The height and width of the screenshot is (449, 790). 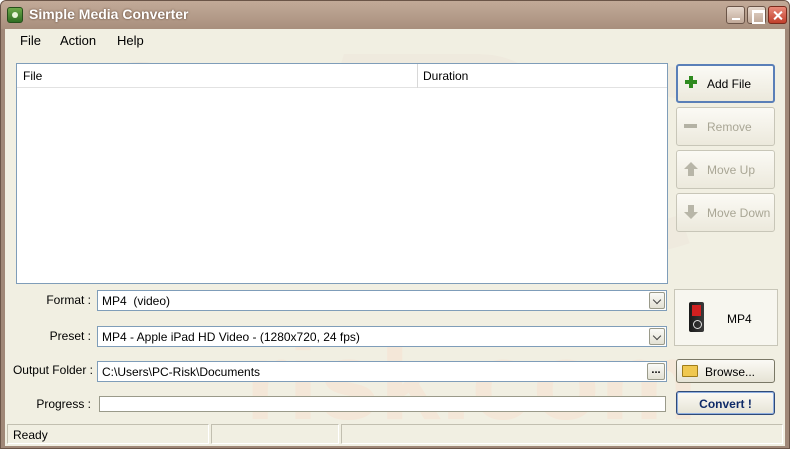 What do you see at coordinates (690, 371) in the screenshot?
I see `folder-icon` at bounding box center [690, 371].